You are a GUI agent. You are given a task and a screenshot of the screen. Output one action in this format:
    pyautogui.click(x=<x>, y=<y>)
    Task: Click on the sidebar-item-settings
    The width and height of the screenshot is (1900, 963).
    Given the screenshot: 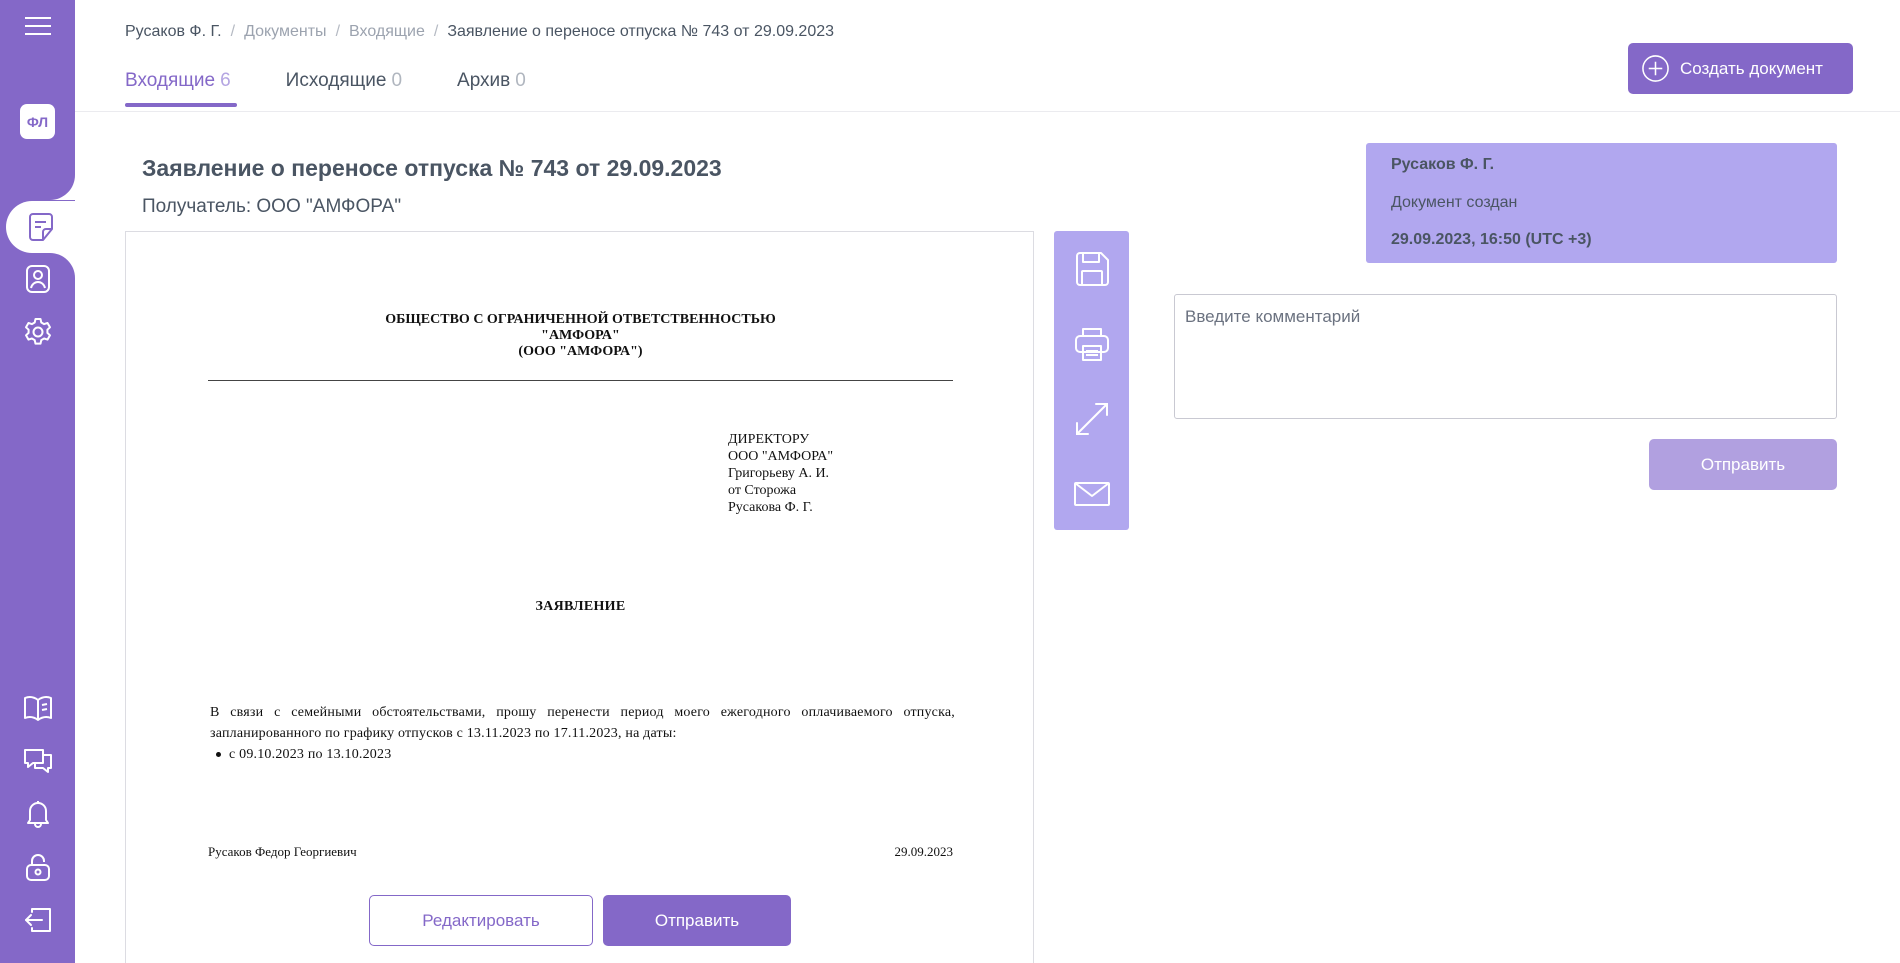 What is the action you would take?
    pyautogui.click(x=37, y=332)
    